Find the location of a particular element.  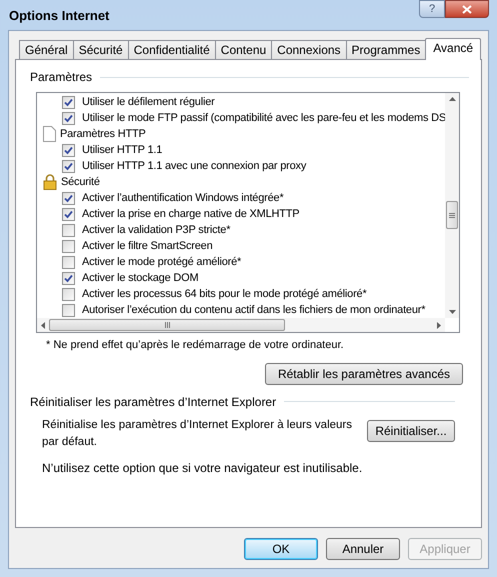

lock-icon is located at coordinates (50, 182).